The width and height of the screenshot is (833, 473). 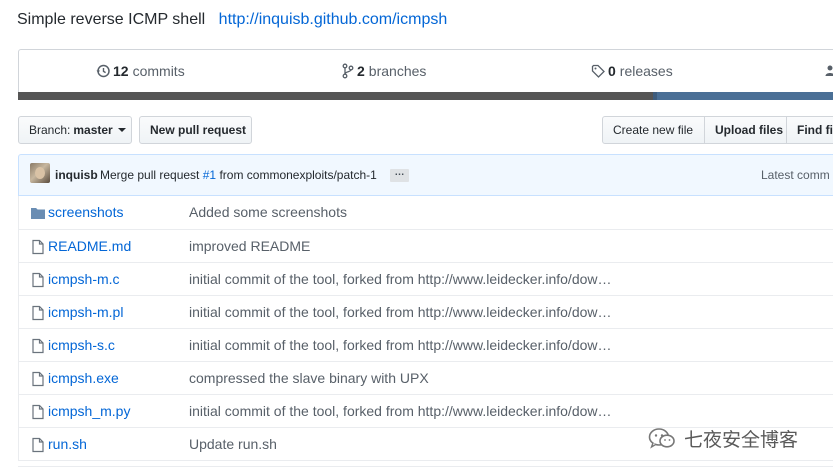 I want to click on upload-files-button: Upload files, so click(x=745, y=130).